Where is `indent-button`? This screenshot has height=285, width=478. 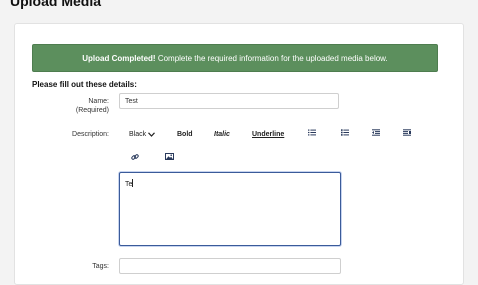
indent-button is located at coordinates (407, 132).